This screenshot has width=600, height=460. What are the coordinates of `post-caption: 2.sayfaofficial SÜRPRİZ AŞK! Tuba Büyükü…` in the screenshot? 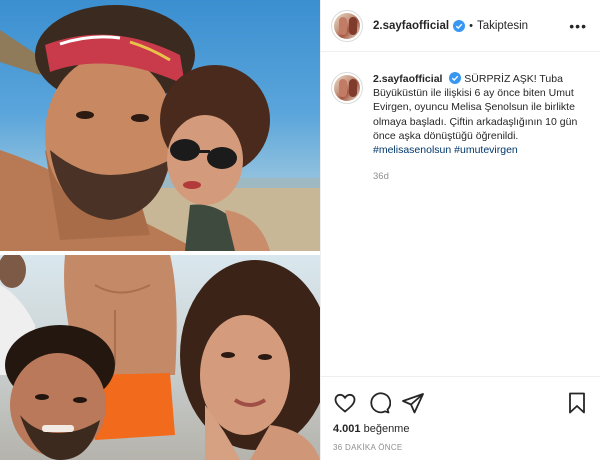 It's located at (462, 128).